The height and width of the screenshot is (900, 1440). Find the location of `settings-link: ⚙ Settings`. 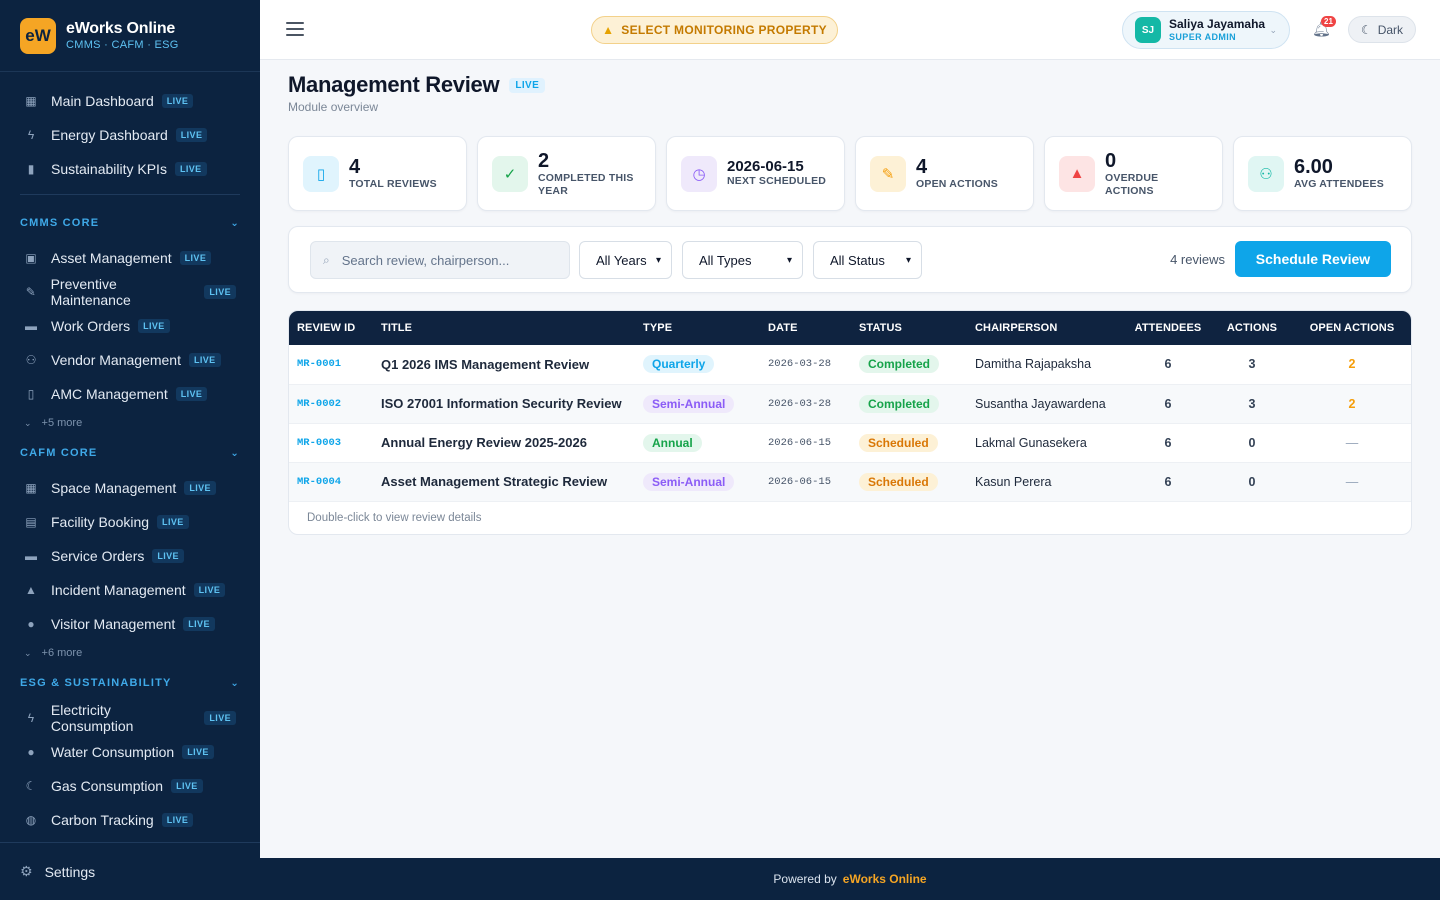

settings-link: ⚙ Settings is located at coordinates (130, 871).